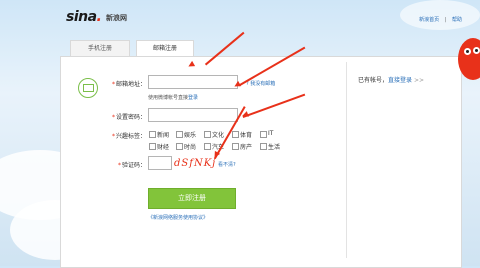 The width and height of the screenshot is (480, 268). I want to click on no-email-hint: ? 我没有邮箱, so click(260, 83).